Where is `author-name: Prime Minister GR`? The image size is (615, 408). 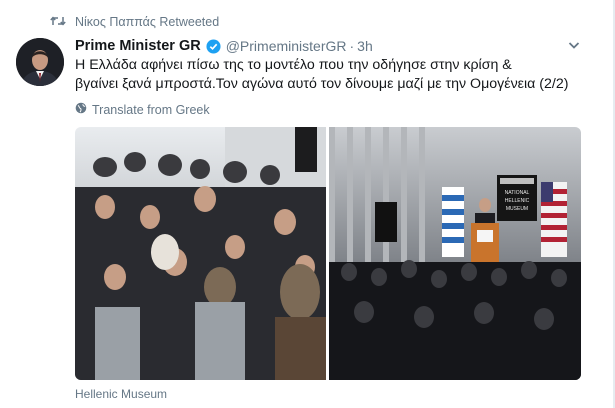 author-name: Prime Minister GR is located at coordinates (138, 46).